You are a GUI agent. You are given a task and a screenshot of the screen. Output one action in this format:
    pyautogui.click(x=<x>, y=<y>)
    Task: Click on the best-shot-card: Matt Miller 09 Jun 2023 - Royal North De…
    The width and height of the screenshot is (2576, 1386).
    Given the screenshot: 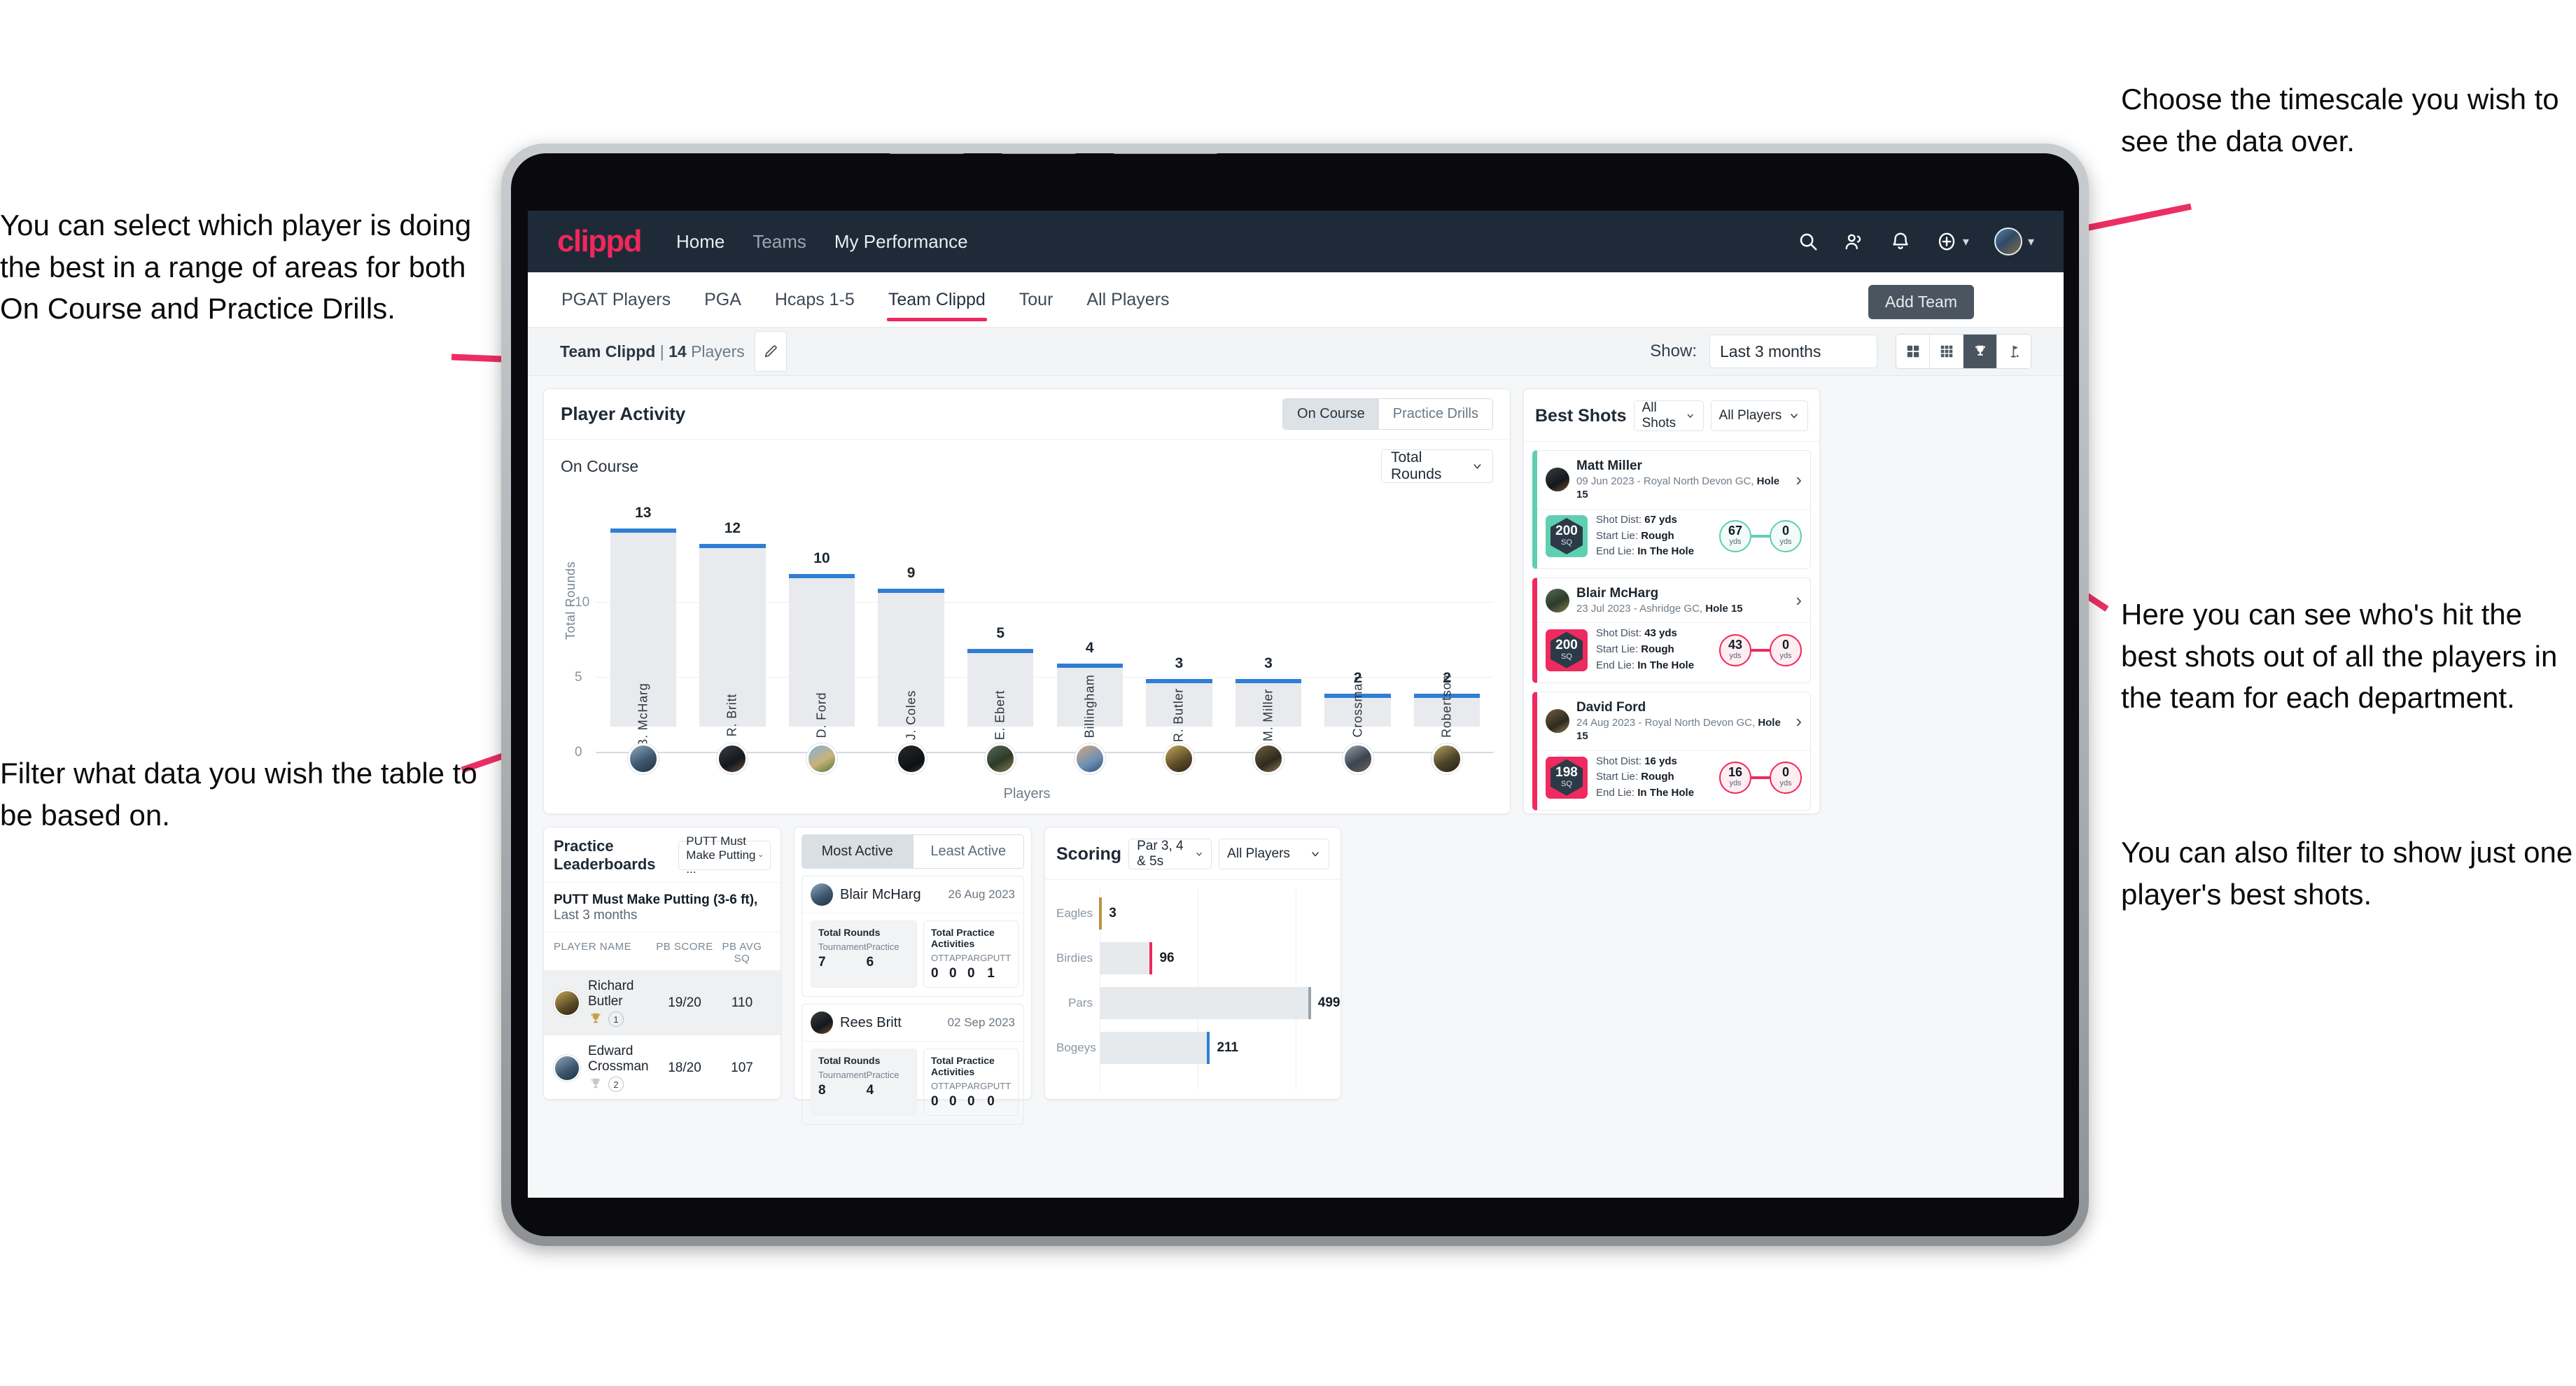 What is the action you would take?
    pyautogui.click(x=1671, y=510)
    